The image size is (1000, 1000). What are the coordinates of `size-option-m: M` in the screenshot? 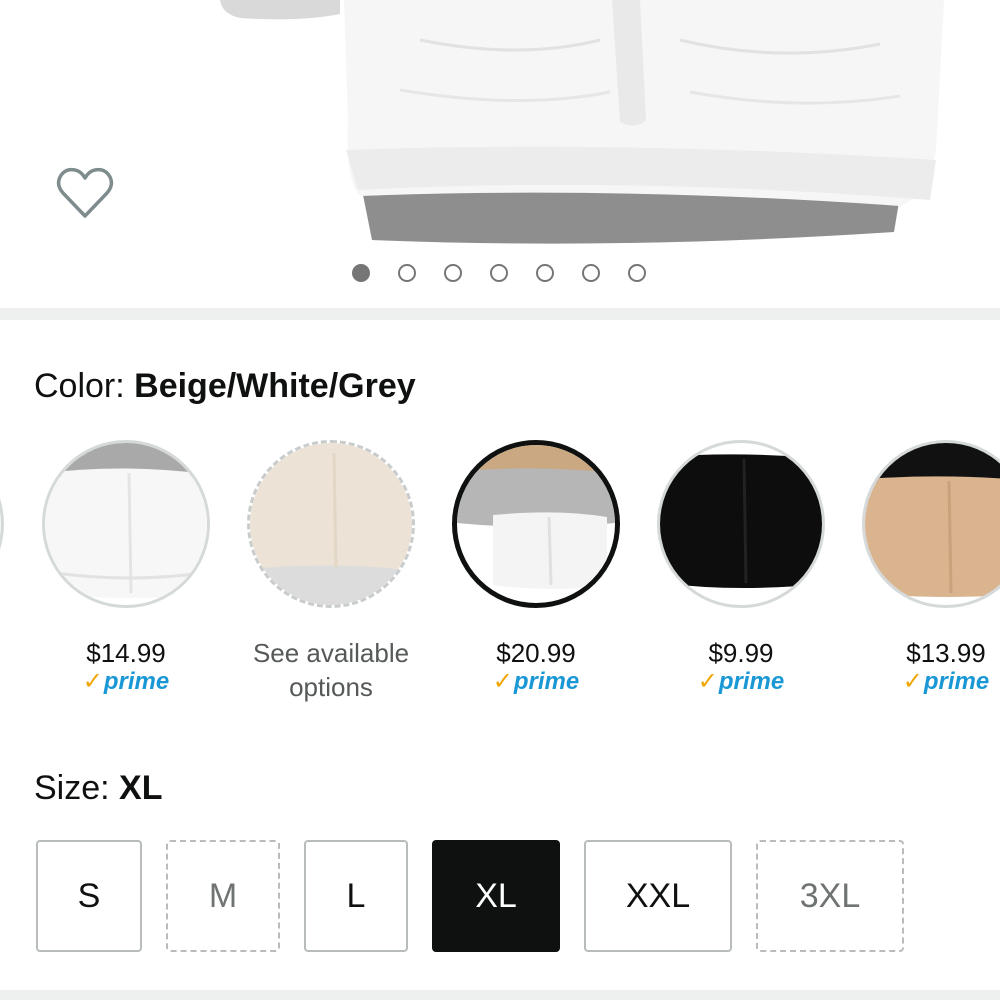 It's located at (223, 896).